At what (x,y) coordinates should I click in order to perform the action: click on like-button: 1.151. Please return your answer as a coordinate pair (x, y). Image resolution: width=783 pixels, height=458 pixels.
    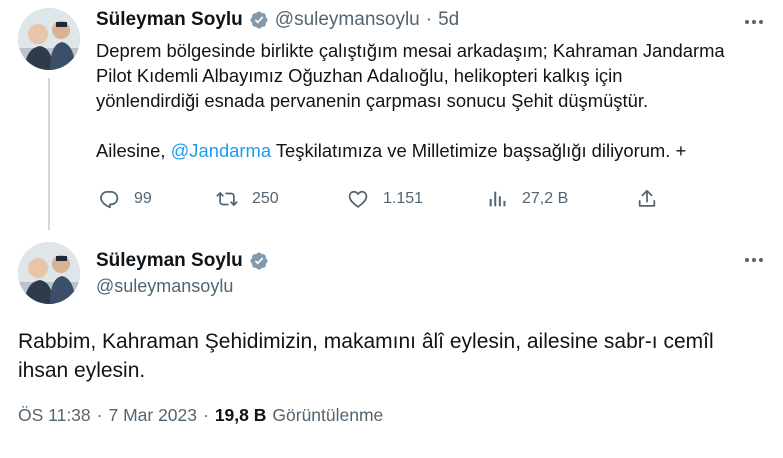
    Looking at the image, I should click on (385, 199).